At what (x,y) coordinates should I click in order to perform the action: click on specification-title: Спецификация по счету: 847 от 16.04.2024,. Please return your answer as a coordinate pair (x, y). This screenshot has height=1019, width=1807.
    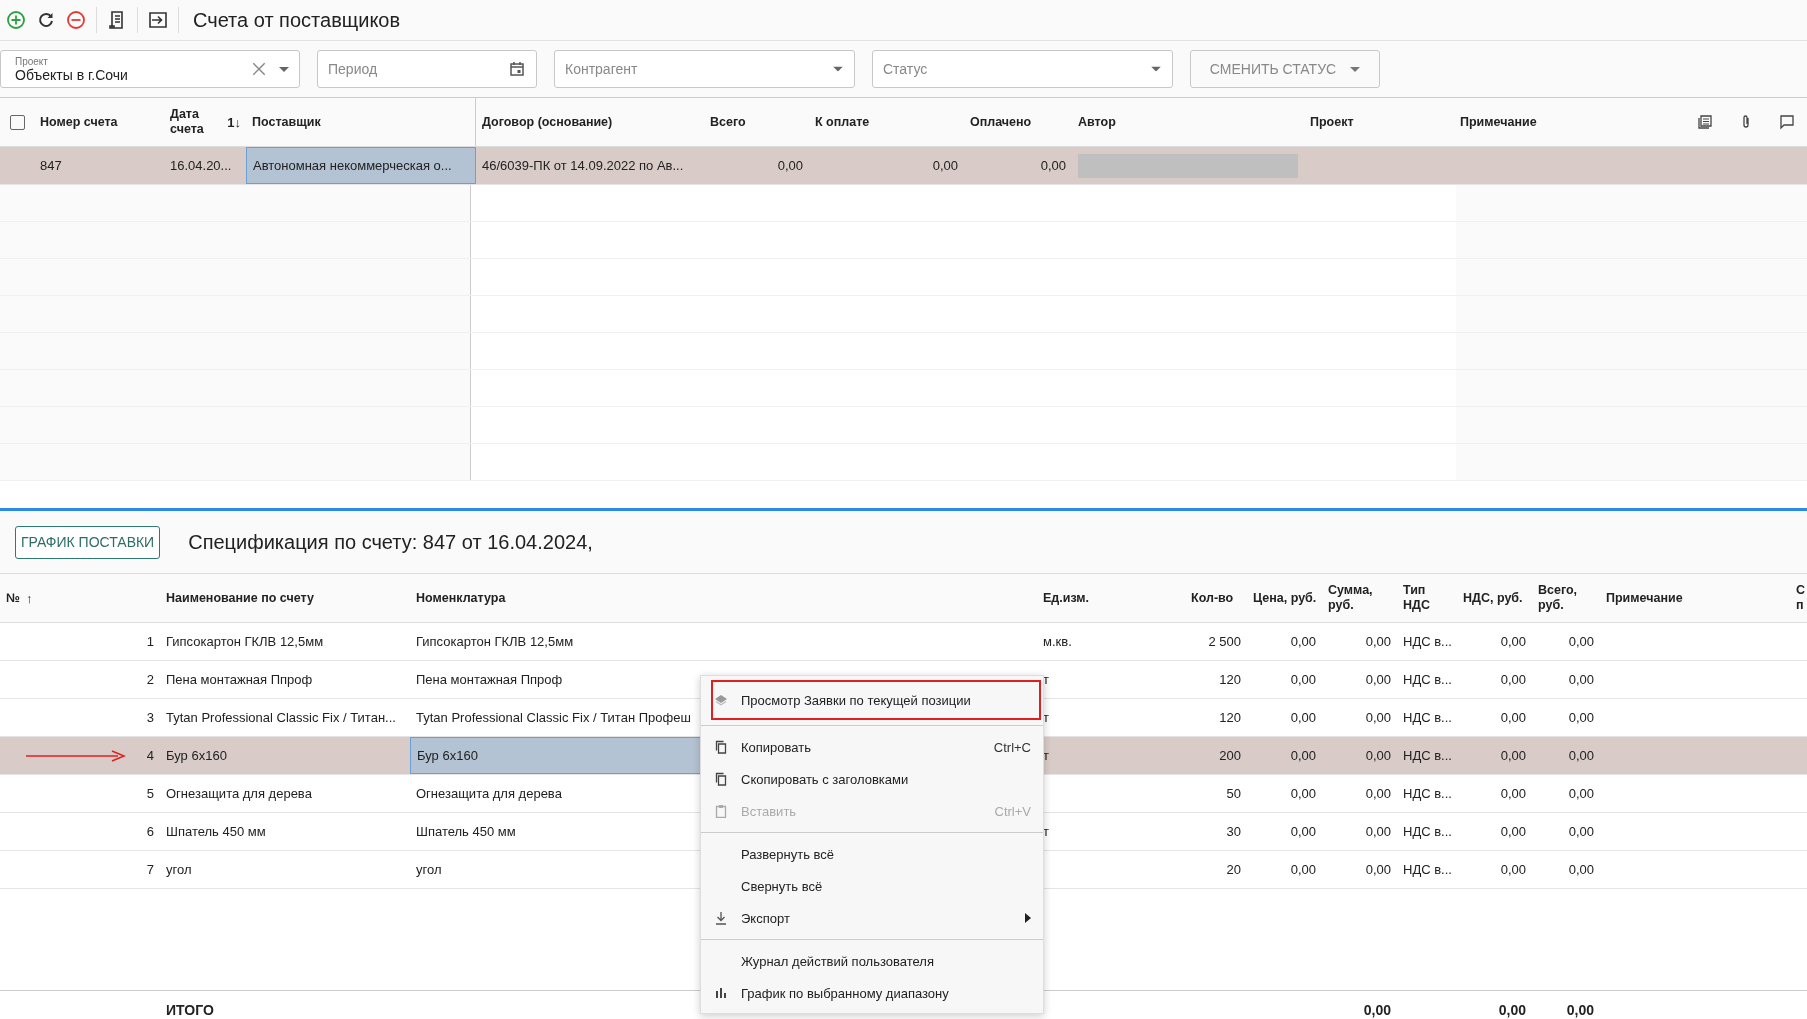
    Looking at the image, I should click on (390, 542).